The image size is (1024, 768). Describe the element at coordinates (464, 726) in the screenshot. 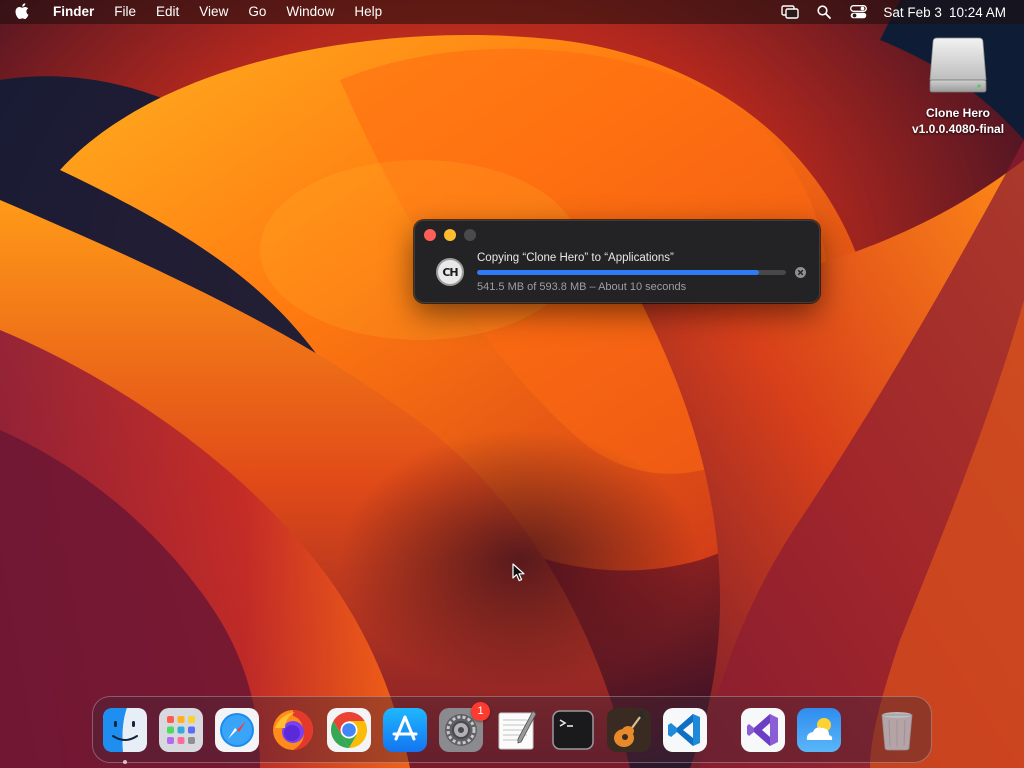

I see `dock-system-settings: 1` at that location.